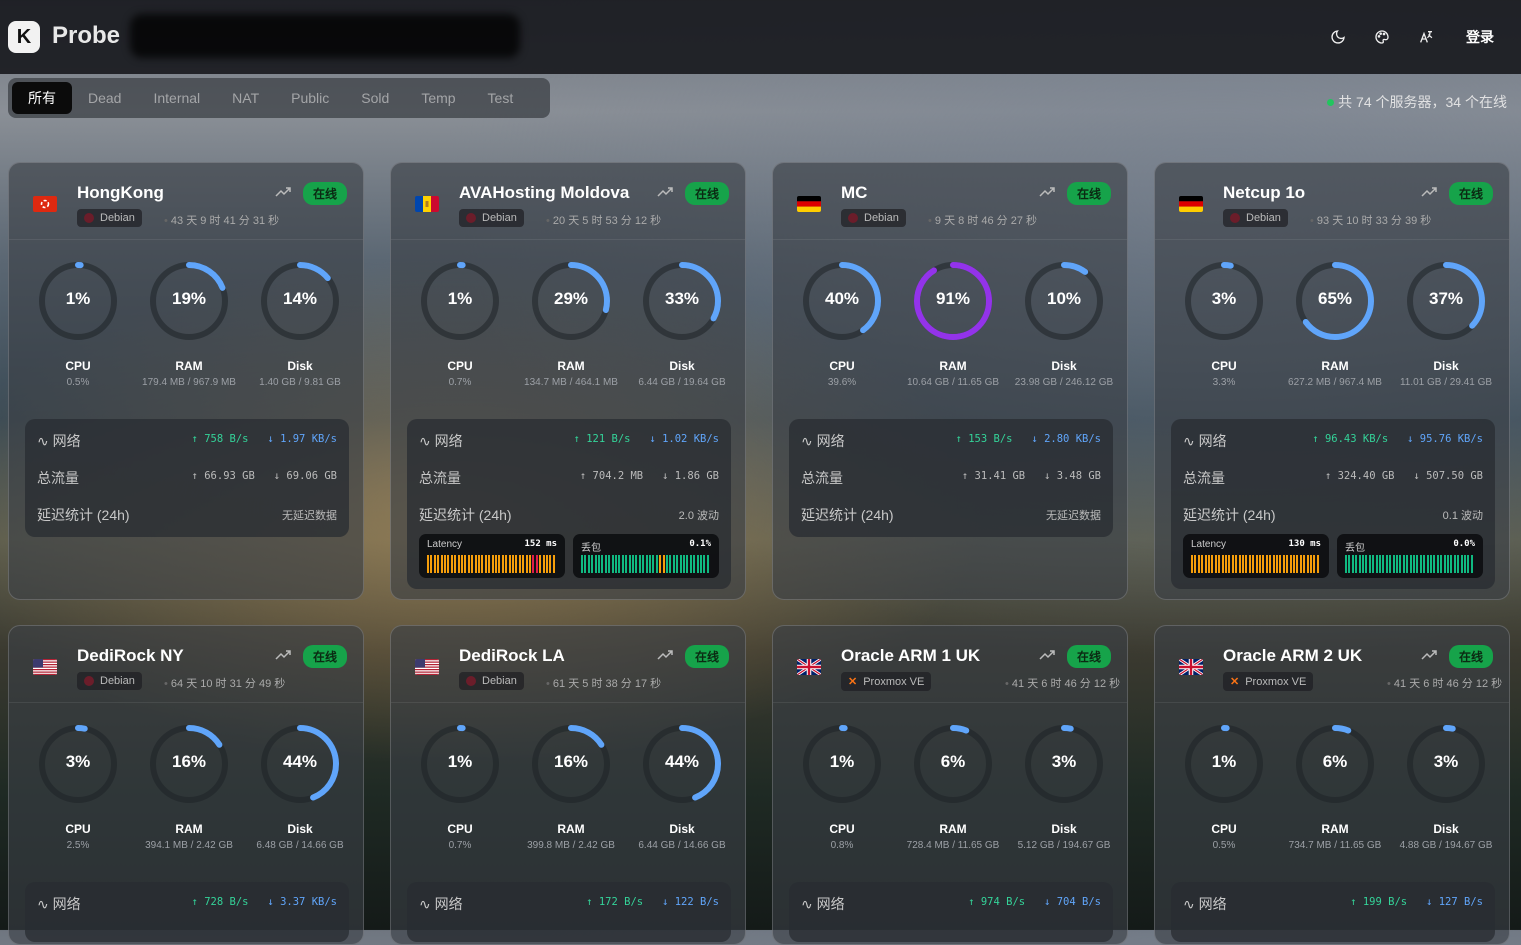  Describe the element at coordinates (842, 321) in the screenshot. I see `cpu-gauge: 40% CPU 39.6%` at that location.